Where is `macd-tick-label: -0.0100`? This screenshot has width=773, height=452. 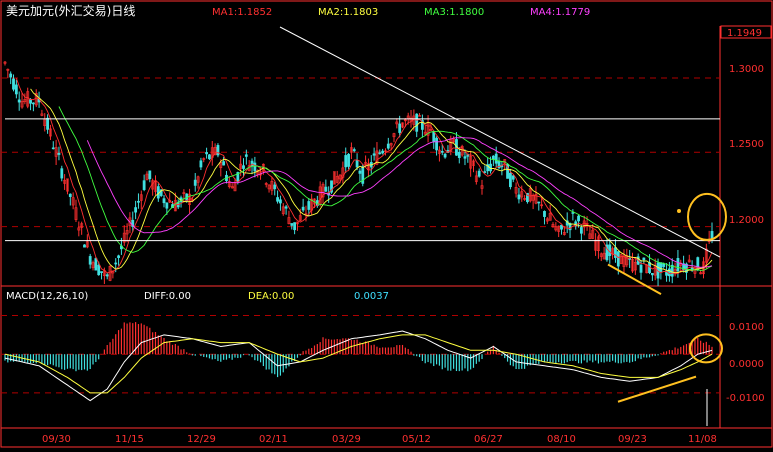
macd-tick-label: -0.0100 is located at coordinates (745, 398).